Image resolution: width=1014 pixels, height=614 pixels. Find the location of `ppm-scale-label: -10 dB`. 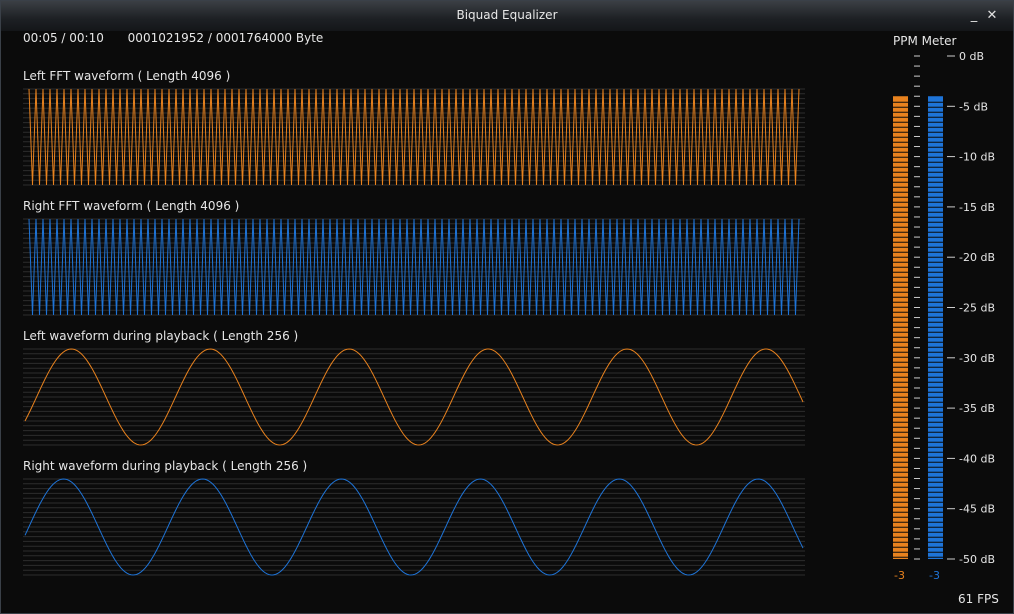

ppm-scale-label: -10 dB is located at coordinates (977, 157).